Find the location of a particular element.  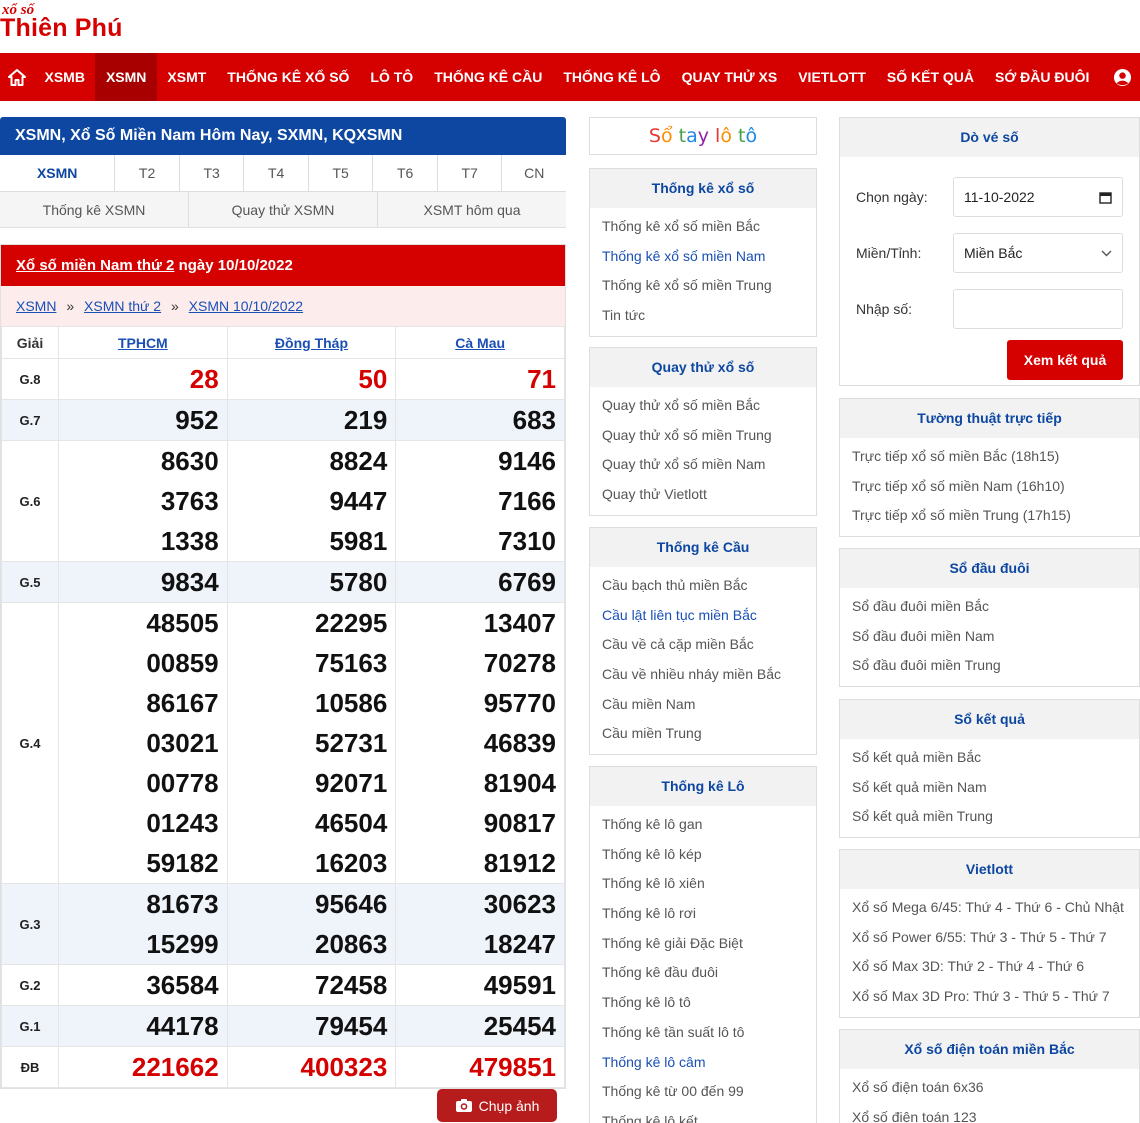

date-input: 11-10-2022 is located at coordinates (1038, 197).